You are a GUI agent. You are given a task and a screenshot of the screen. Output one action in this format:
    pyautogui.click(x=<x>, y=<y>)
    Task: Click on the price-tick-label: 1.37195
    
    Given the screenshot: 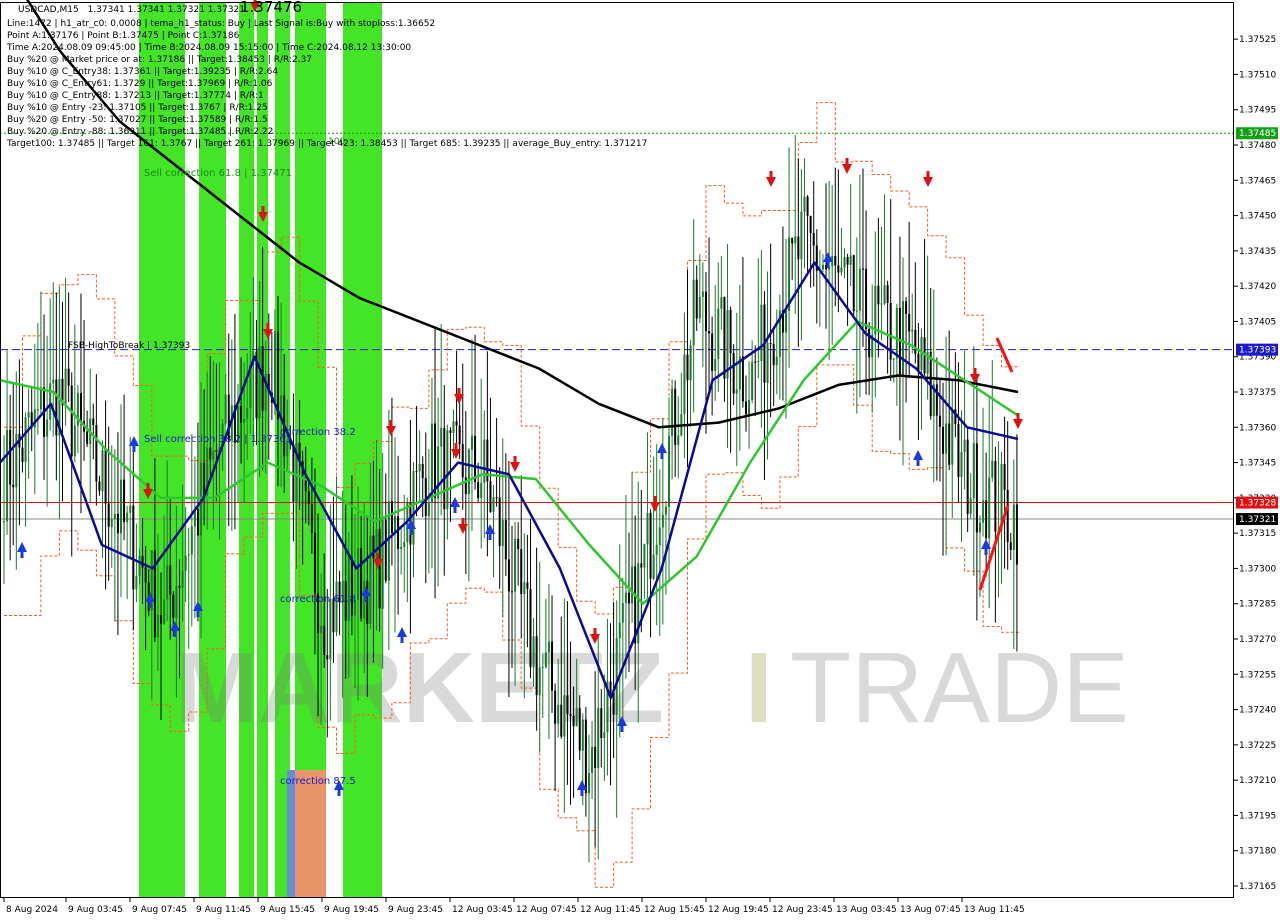 What is the action you would take?
    pyautogui.click(x=1257, y=816)
    